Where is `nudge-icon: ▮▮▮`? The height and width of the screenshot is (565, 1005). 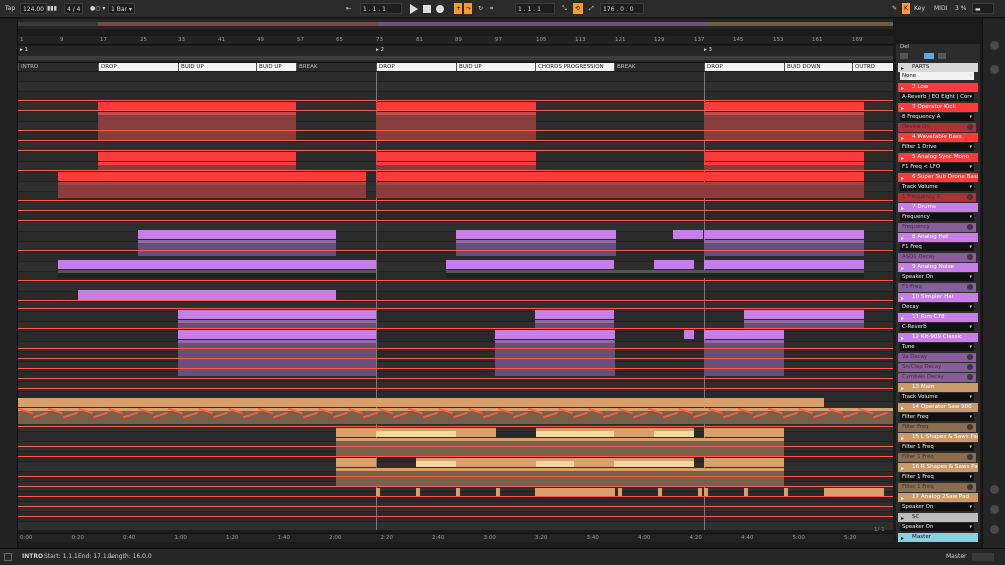
nudge-icon: ▮▮▮ is located at coordinates (52, 8).